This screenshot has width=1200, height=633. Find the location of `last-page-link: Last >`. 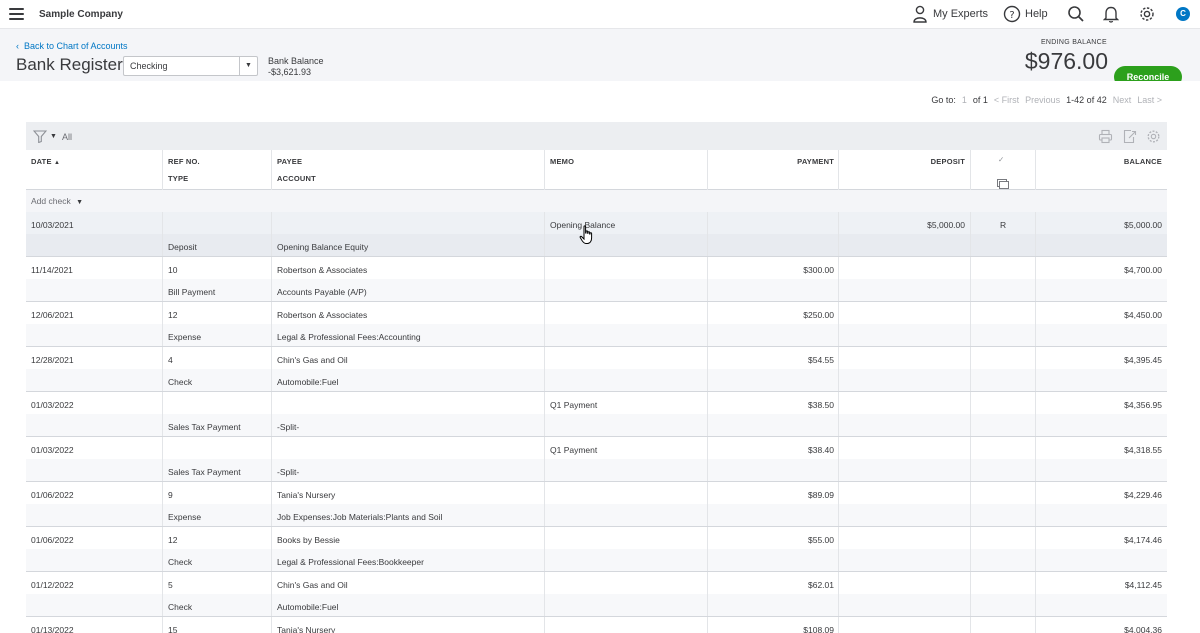

last-page-link: Last > is located at coordinates (1149, 100).